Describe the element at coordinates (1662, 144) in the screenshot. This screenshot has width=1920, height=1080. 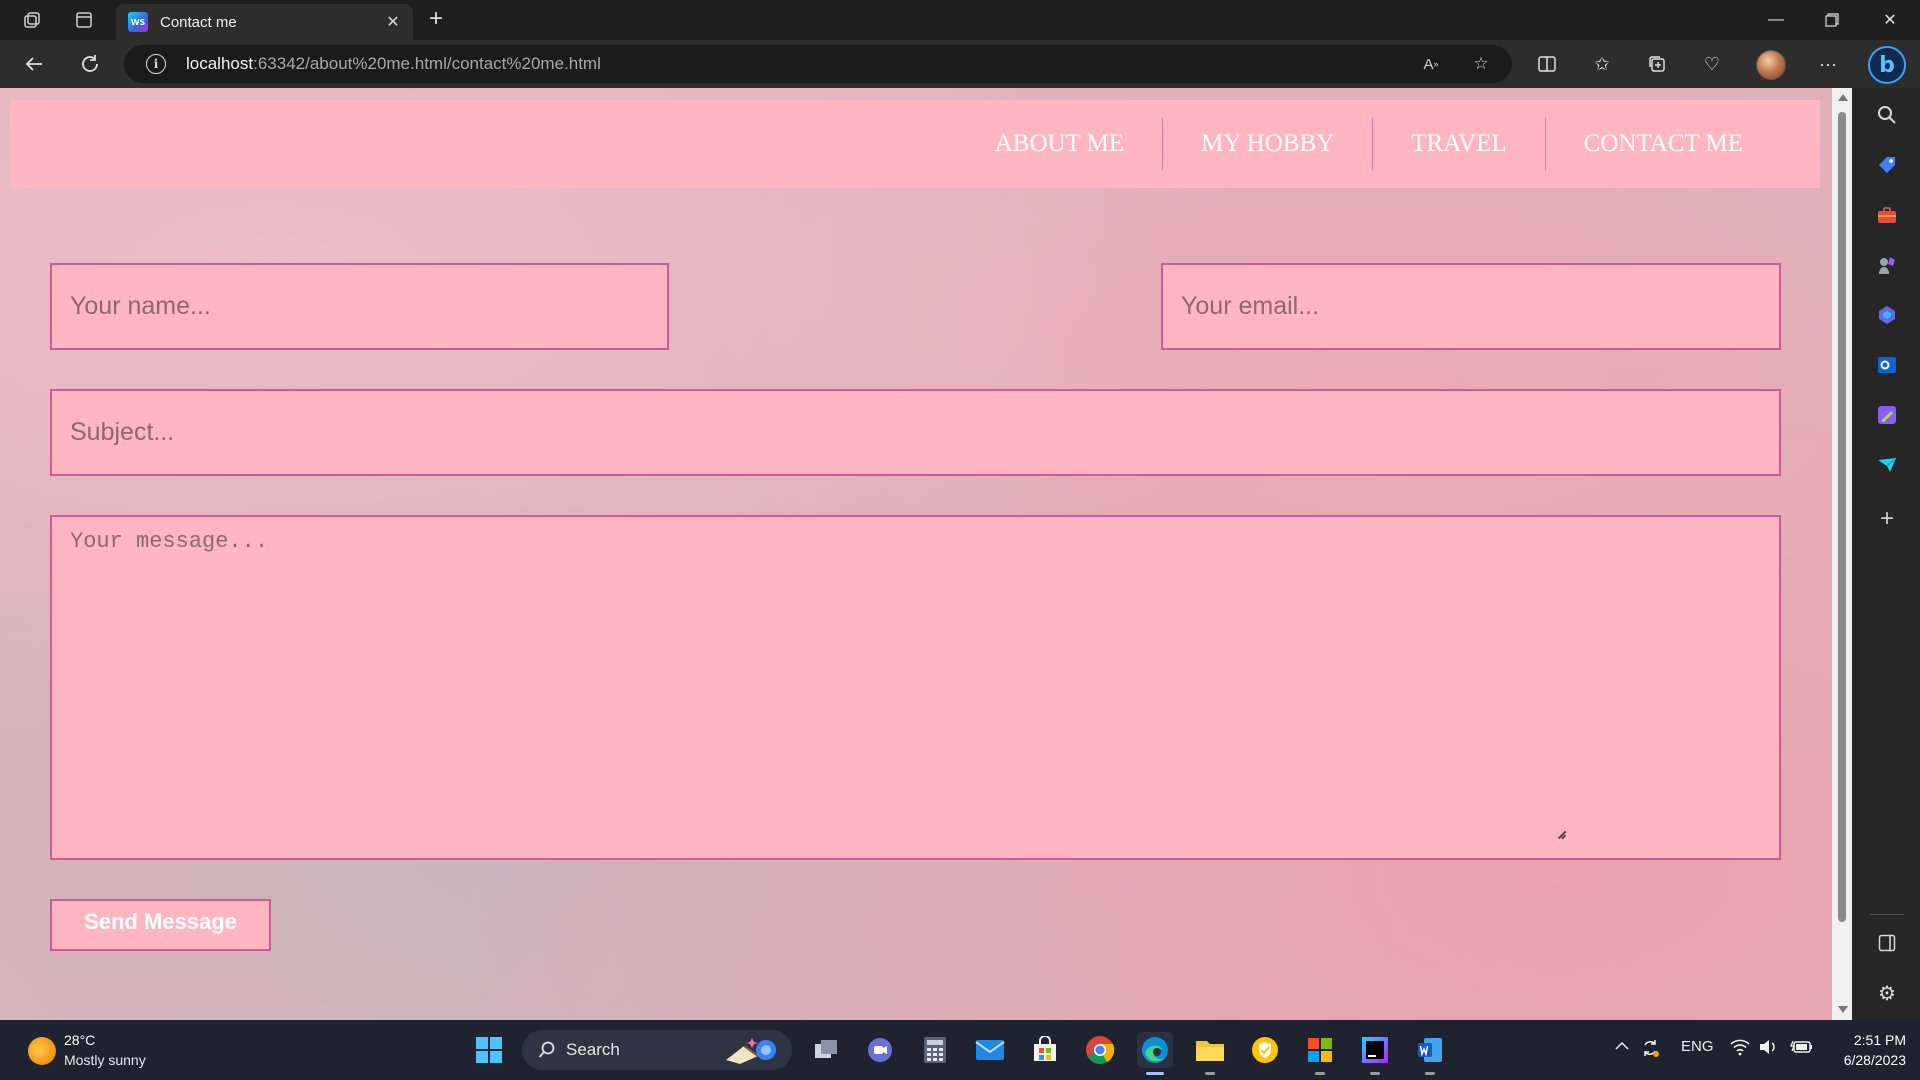
I see `nav-contact-me: CONTACT ME` at that location.